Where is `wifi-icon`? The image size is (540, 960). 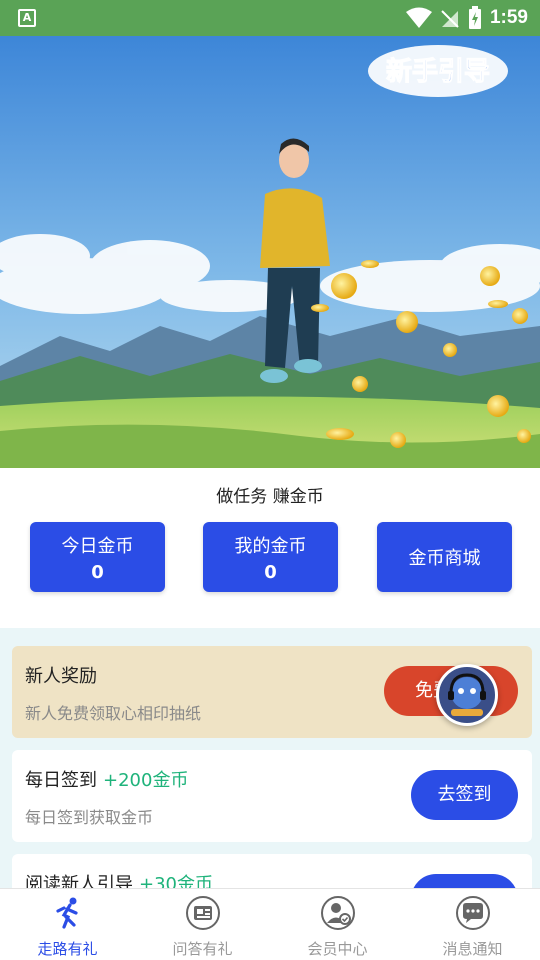
wifi-icon is located at coordinates (418, 17).